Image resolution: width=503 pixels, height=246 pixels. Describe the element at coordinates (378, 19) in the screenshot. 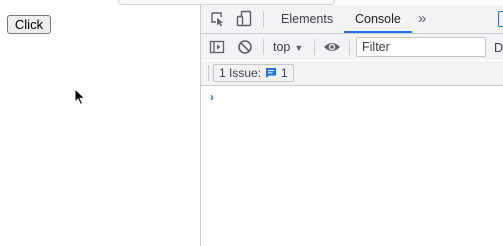

I see `tab-console: Console` at that location.